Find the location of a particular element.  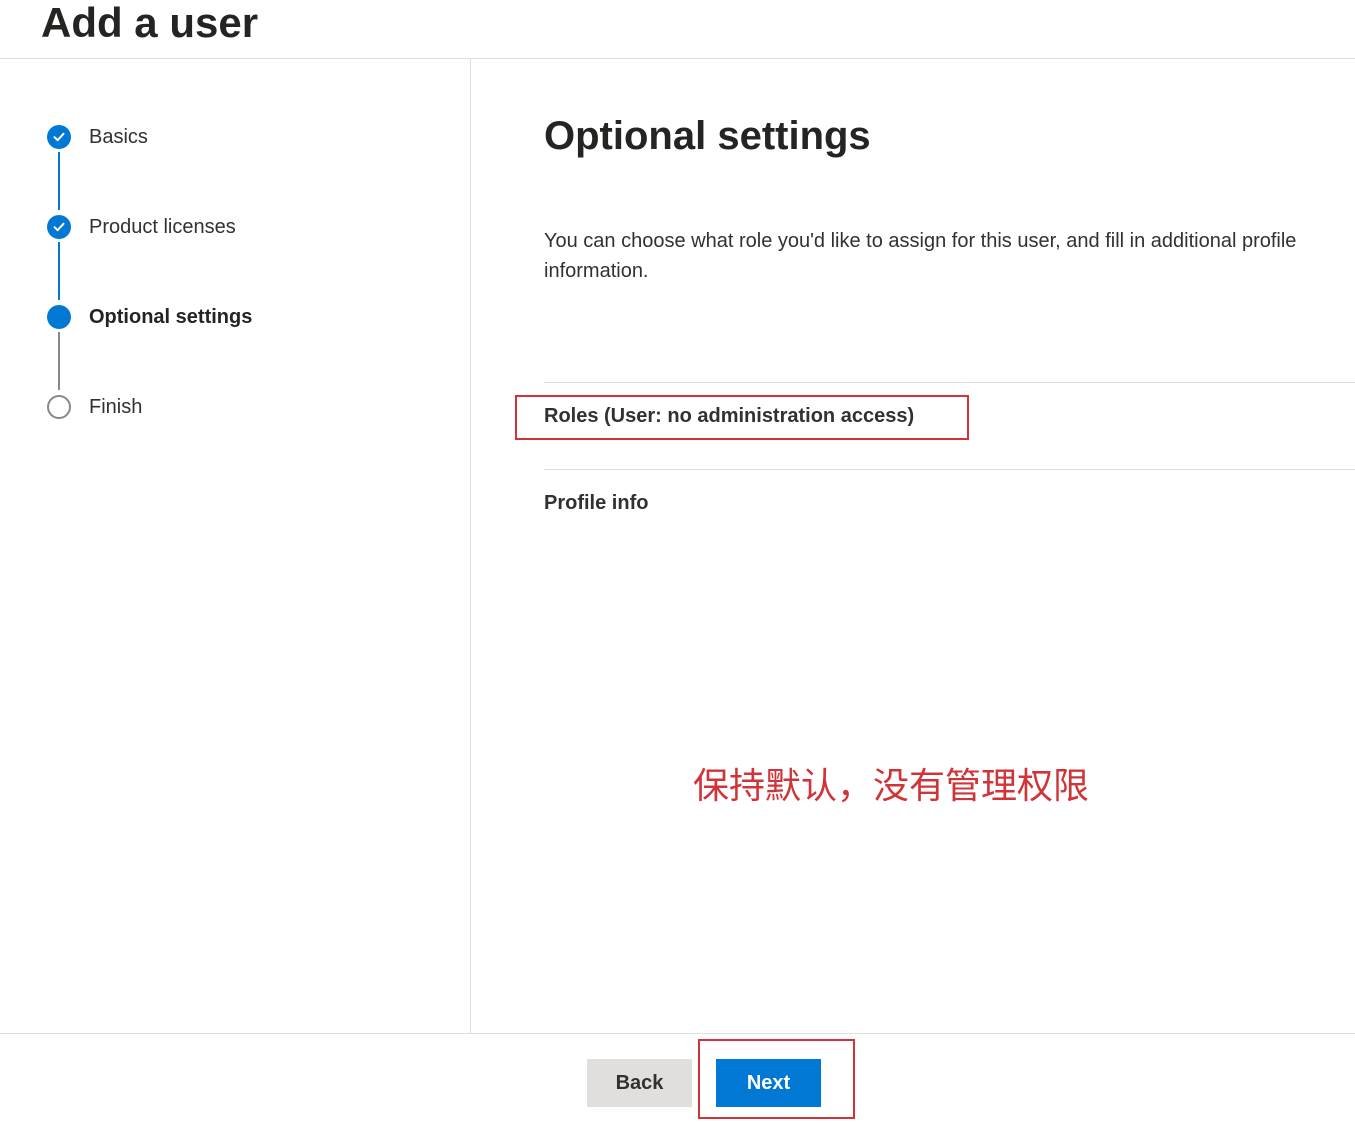

footer-divider is located at coordinates (677, 1033).